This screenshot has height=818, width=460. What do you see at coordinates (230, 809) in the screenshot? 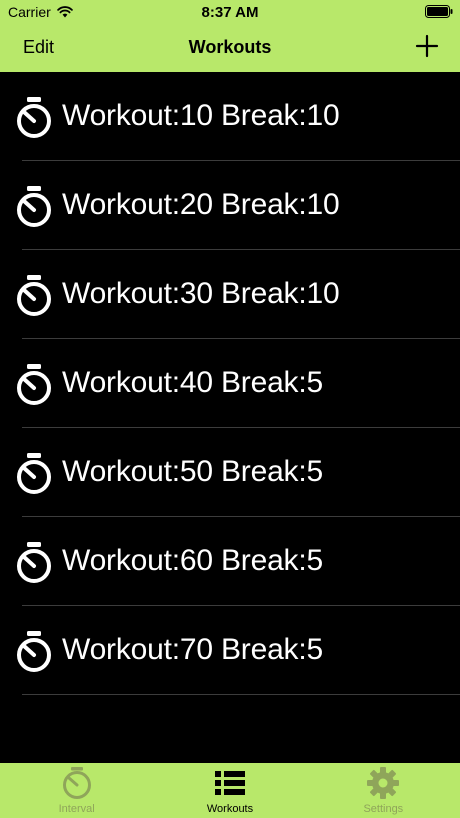
I see `tab-label: Workouts` at bounding box center [230, 809].